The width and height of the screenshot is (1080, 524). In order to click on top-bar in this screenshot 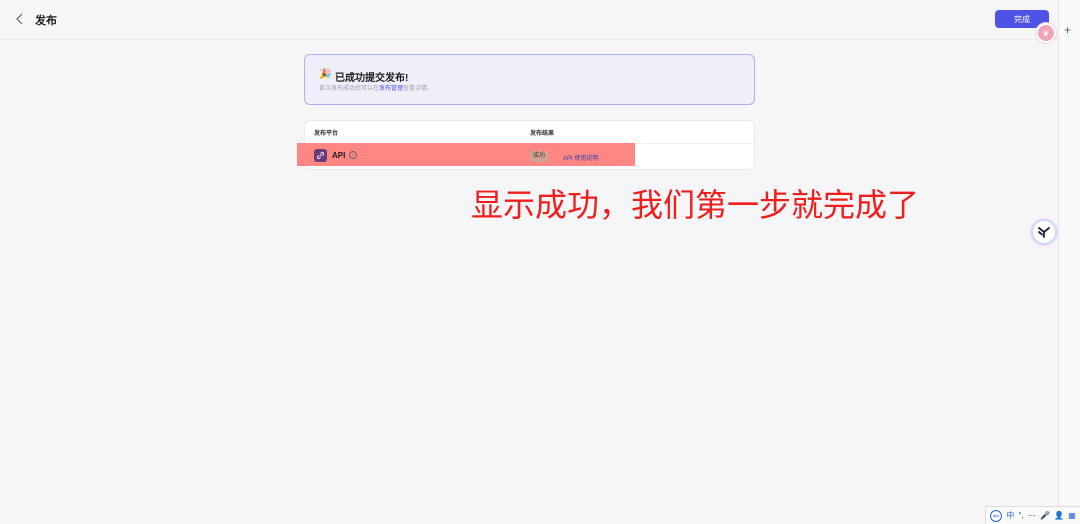, I will do `click(529, 20)`.